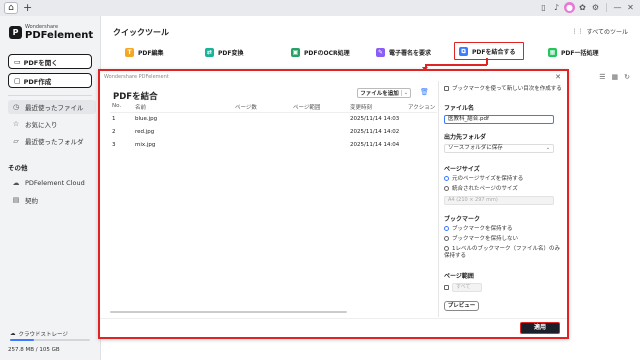 The height and width of the screenshot is (360, 640). What do you see at coordinates (504, 179) in the screenshot?
I see `page-size-option-original: 元のページサイズを保持する` at bounding box center [504, 179].